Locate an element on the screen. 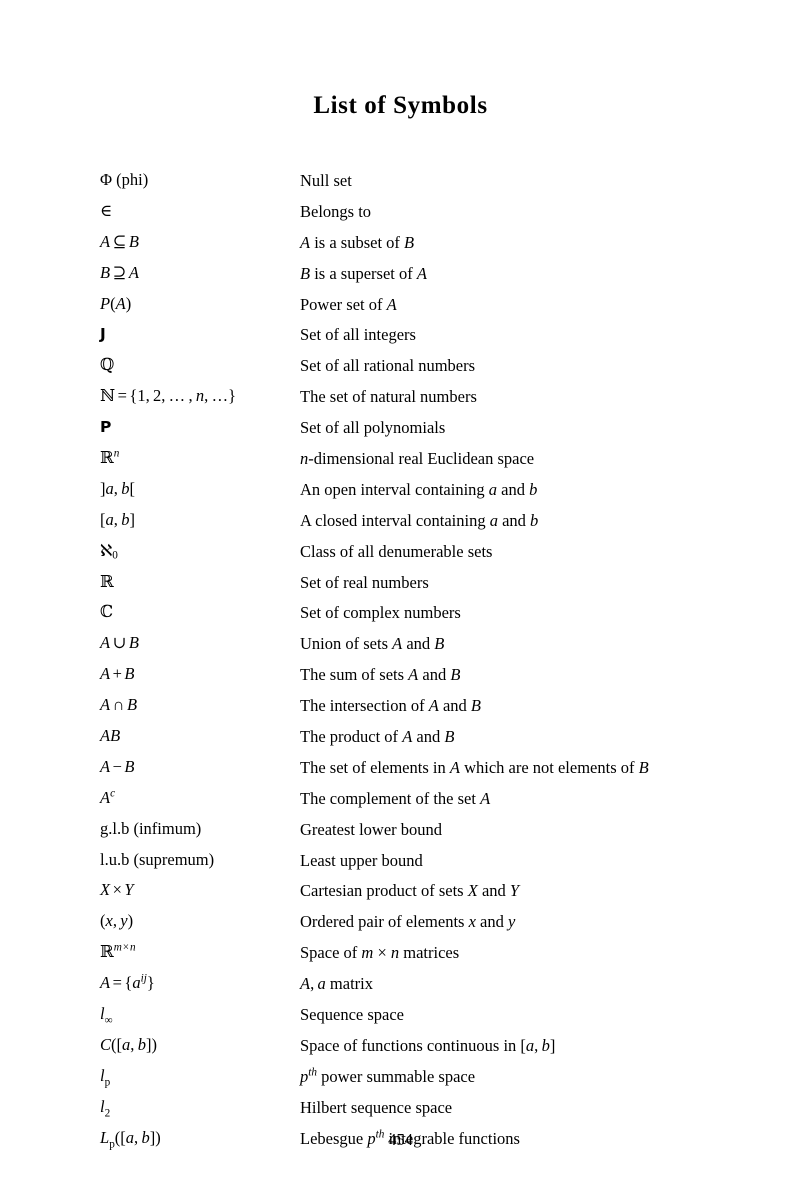 This screenshot has width=801, height=1201. description-cell: The product of A and B is located at coordinates (377, 737).